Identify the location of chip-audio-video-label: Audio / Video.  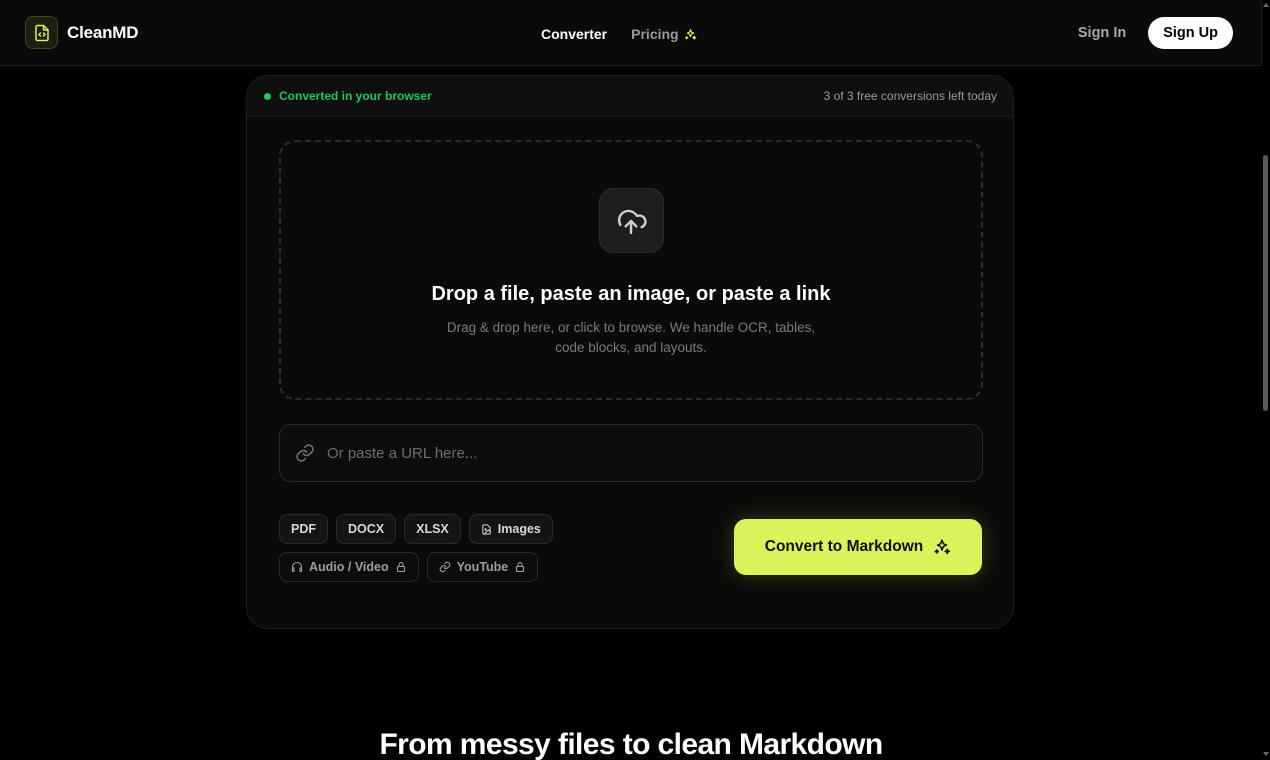
(349, 567).